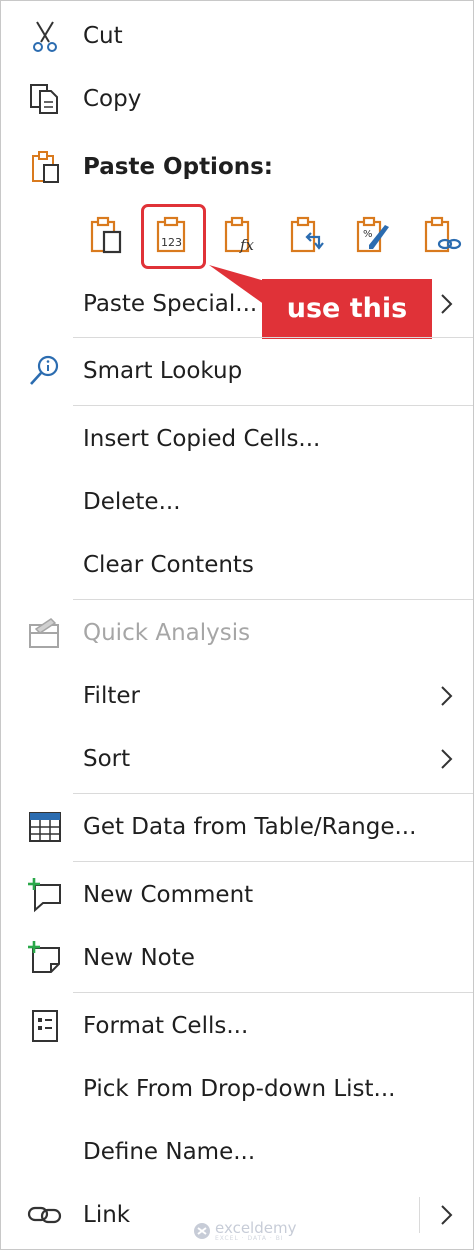  I want to click on paste-link-button, so click(441, 235).